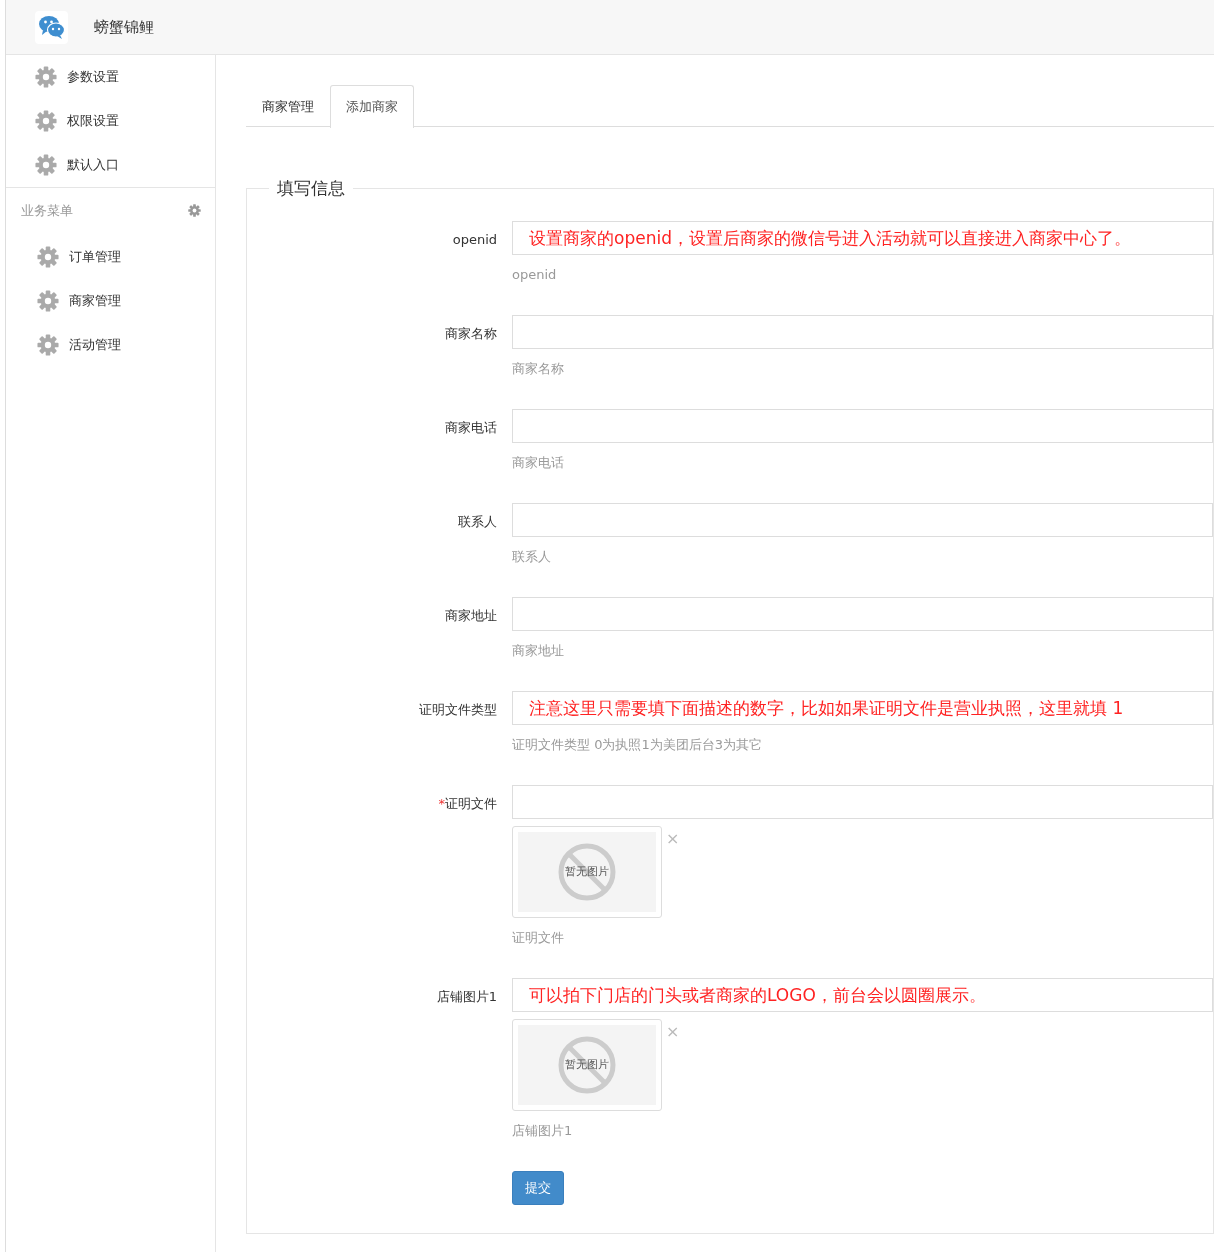 This screenshot has height=1252, width=1214. What do you see at coordinates (538, 651) in the screenshot?
I see `help-text: 商家地址` at bounding box center [538, 651].